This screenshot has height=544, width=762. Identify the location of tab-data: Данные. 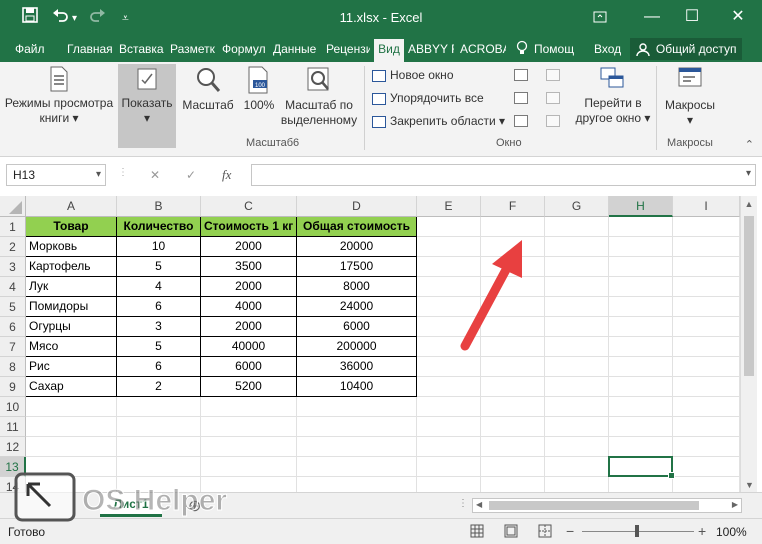
(297, 49).